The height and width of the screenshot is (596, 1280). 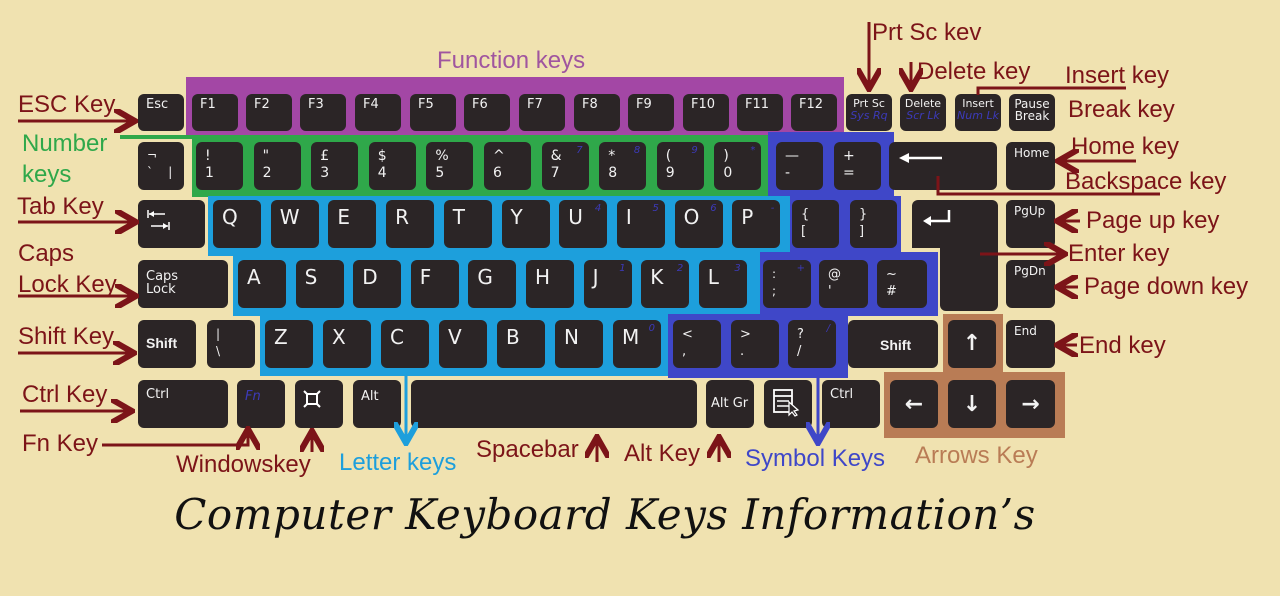 What do you see at coordinates (492, 284) in the screenshot?
I see `letter-key-g: G` at bounding box center [492, 284].